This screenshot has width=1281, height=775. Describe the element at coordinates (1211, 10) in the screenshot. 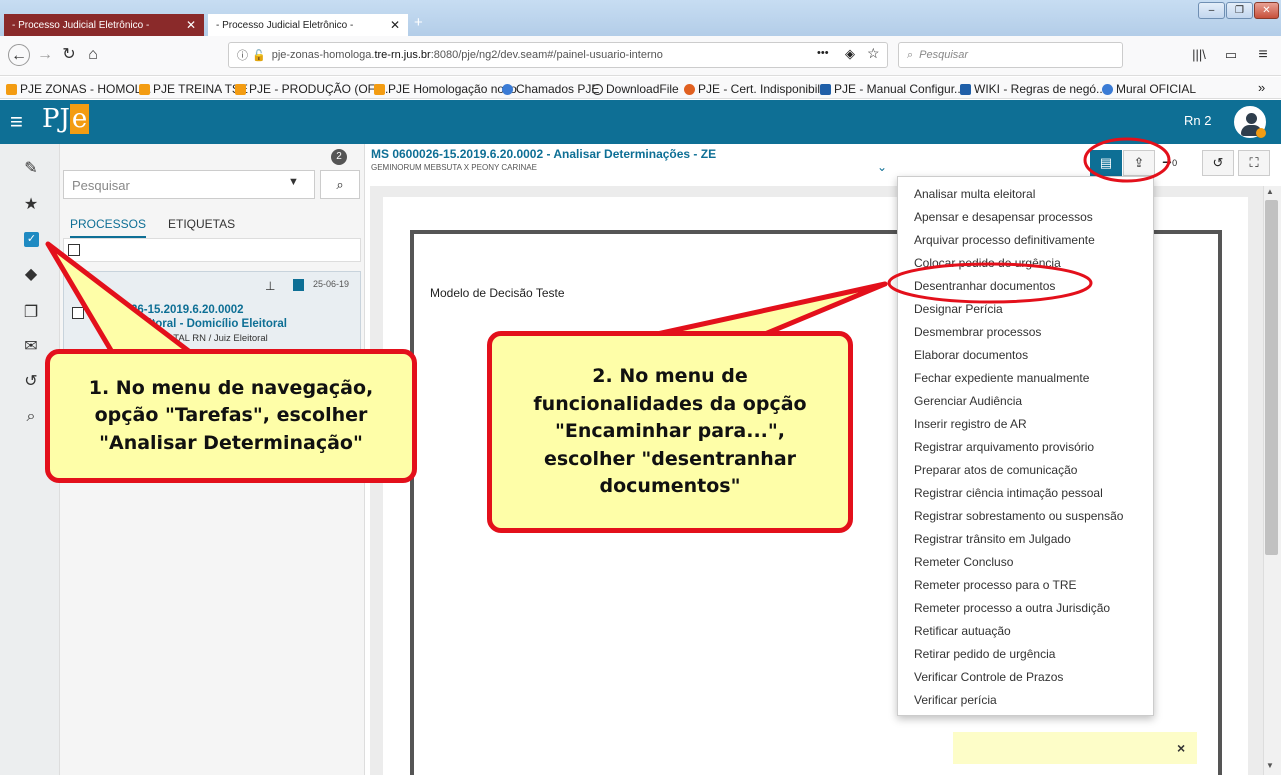

I see `minimize-button: –` at that location.